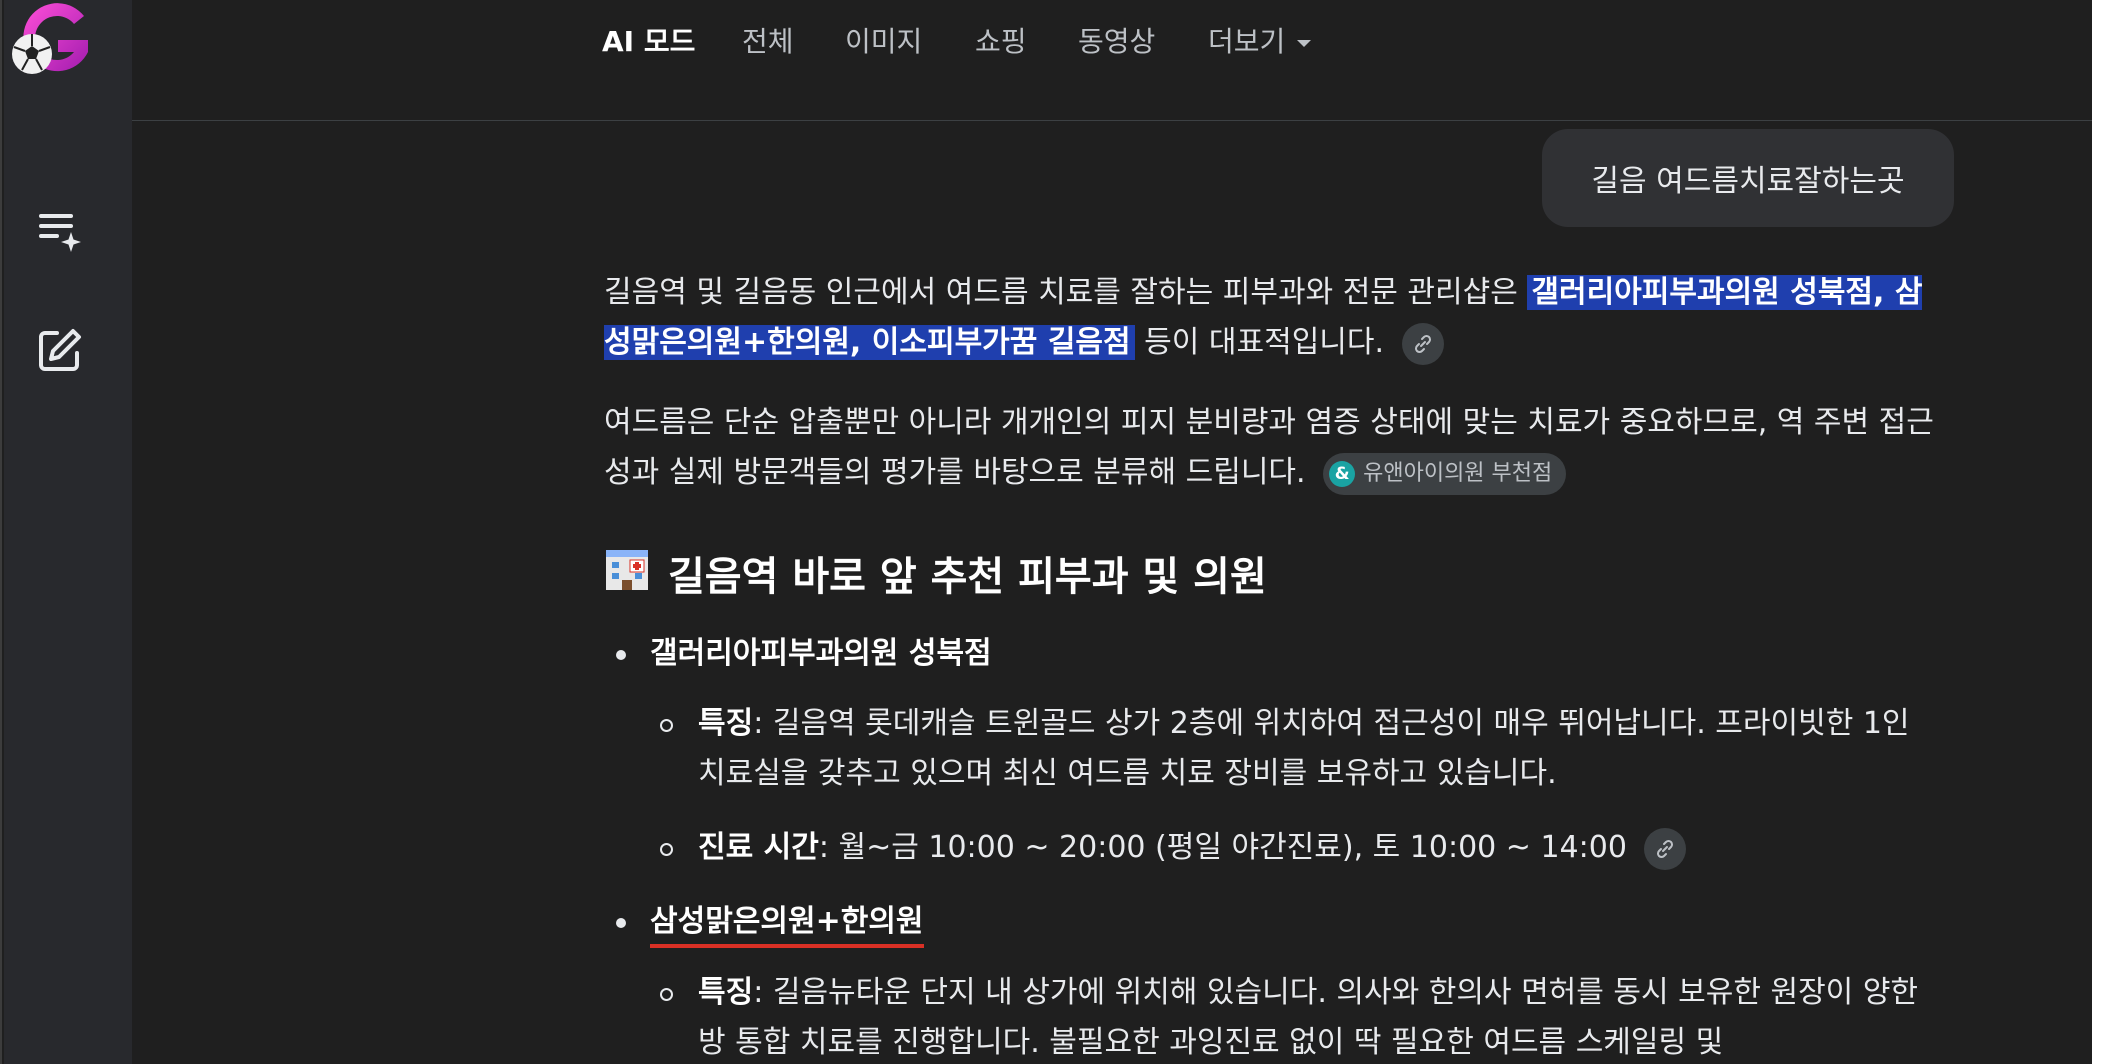 The width and height of the screenshot is (2119, 1064). What do you see at coordinates (758, 847) in the screenshot?
I see `detail-label: 진료 시간` at bounding box center [758, 847].